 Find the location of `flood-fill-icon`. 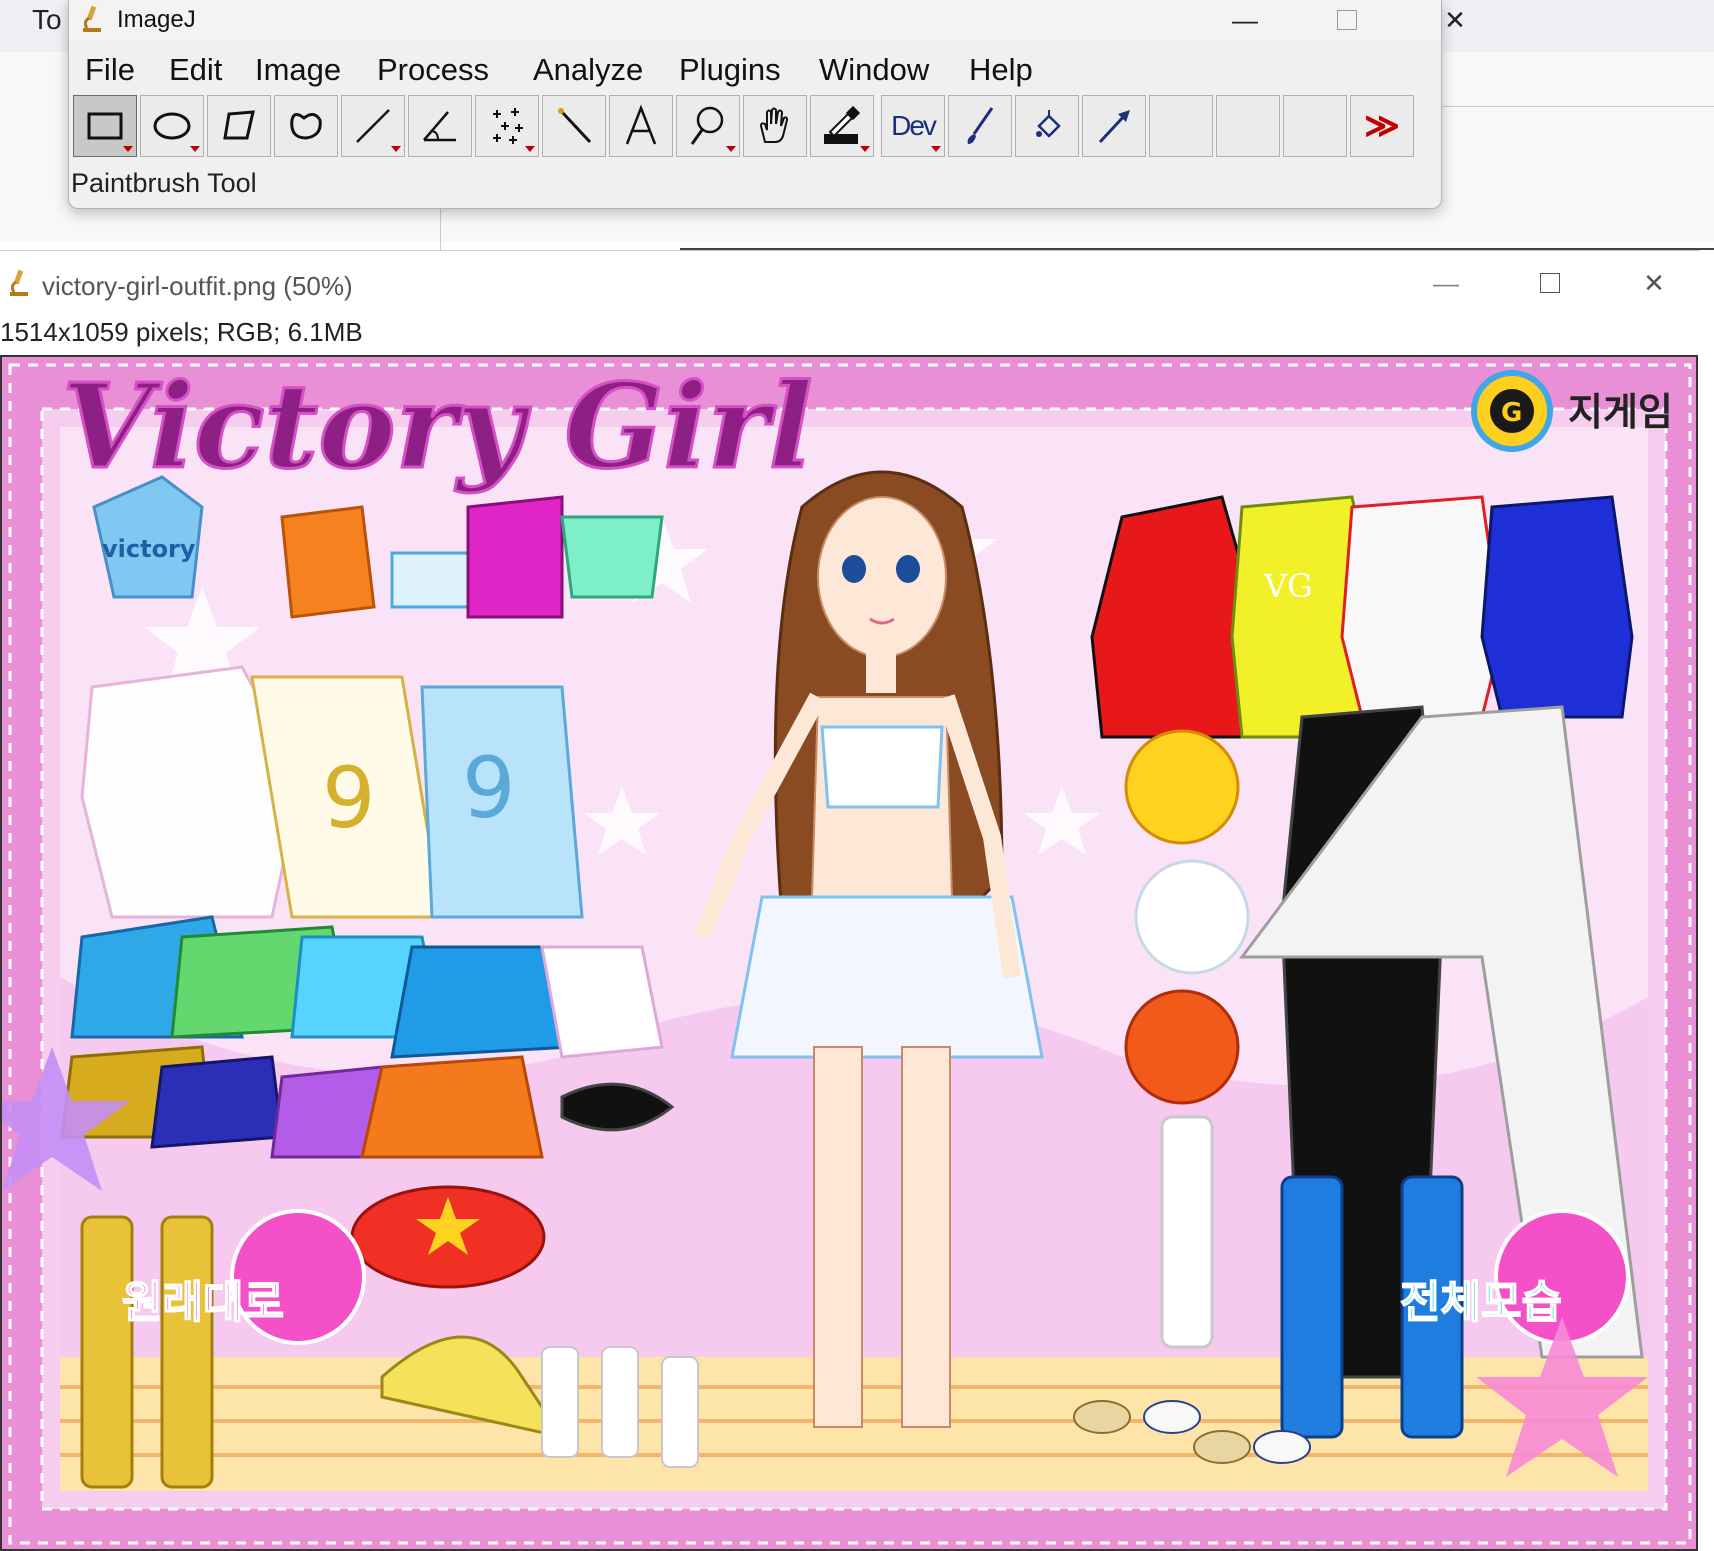

flood-fill-icon is located at coordinates (1048, 124).